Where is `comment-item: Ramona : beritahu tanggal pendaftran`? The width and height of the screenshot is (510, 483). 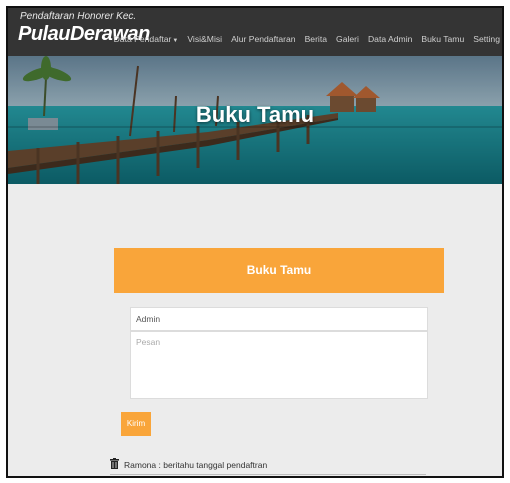
comment-item: Ramona : beritahu tanggal pendaftran is located at coordinates (268, 465).